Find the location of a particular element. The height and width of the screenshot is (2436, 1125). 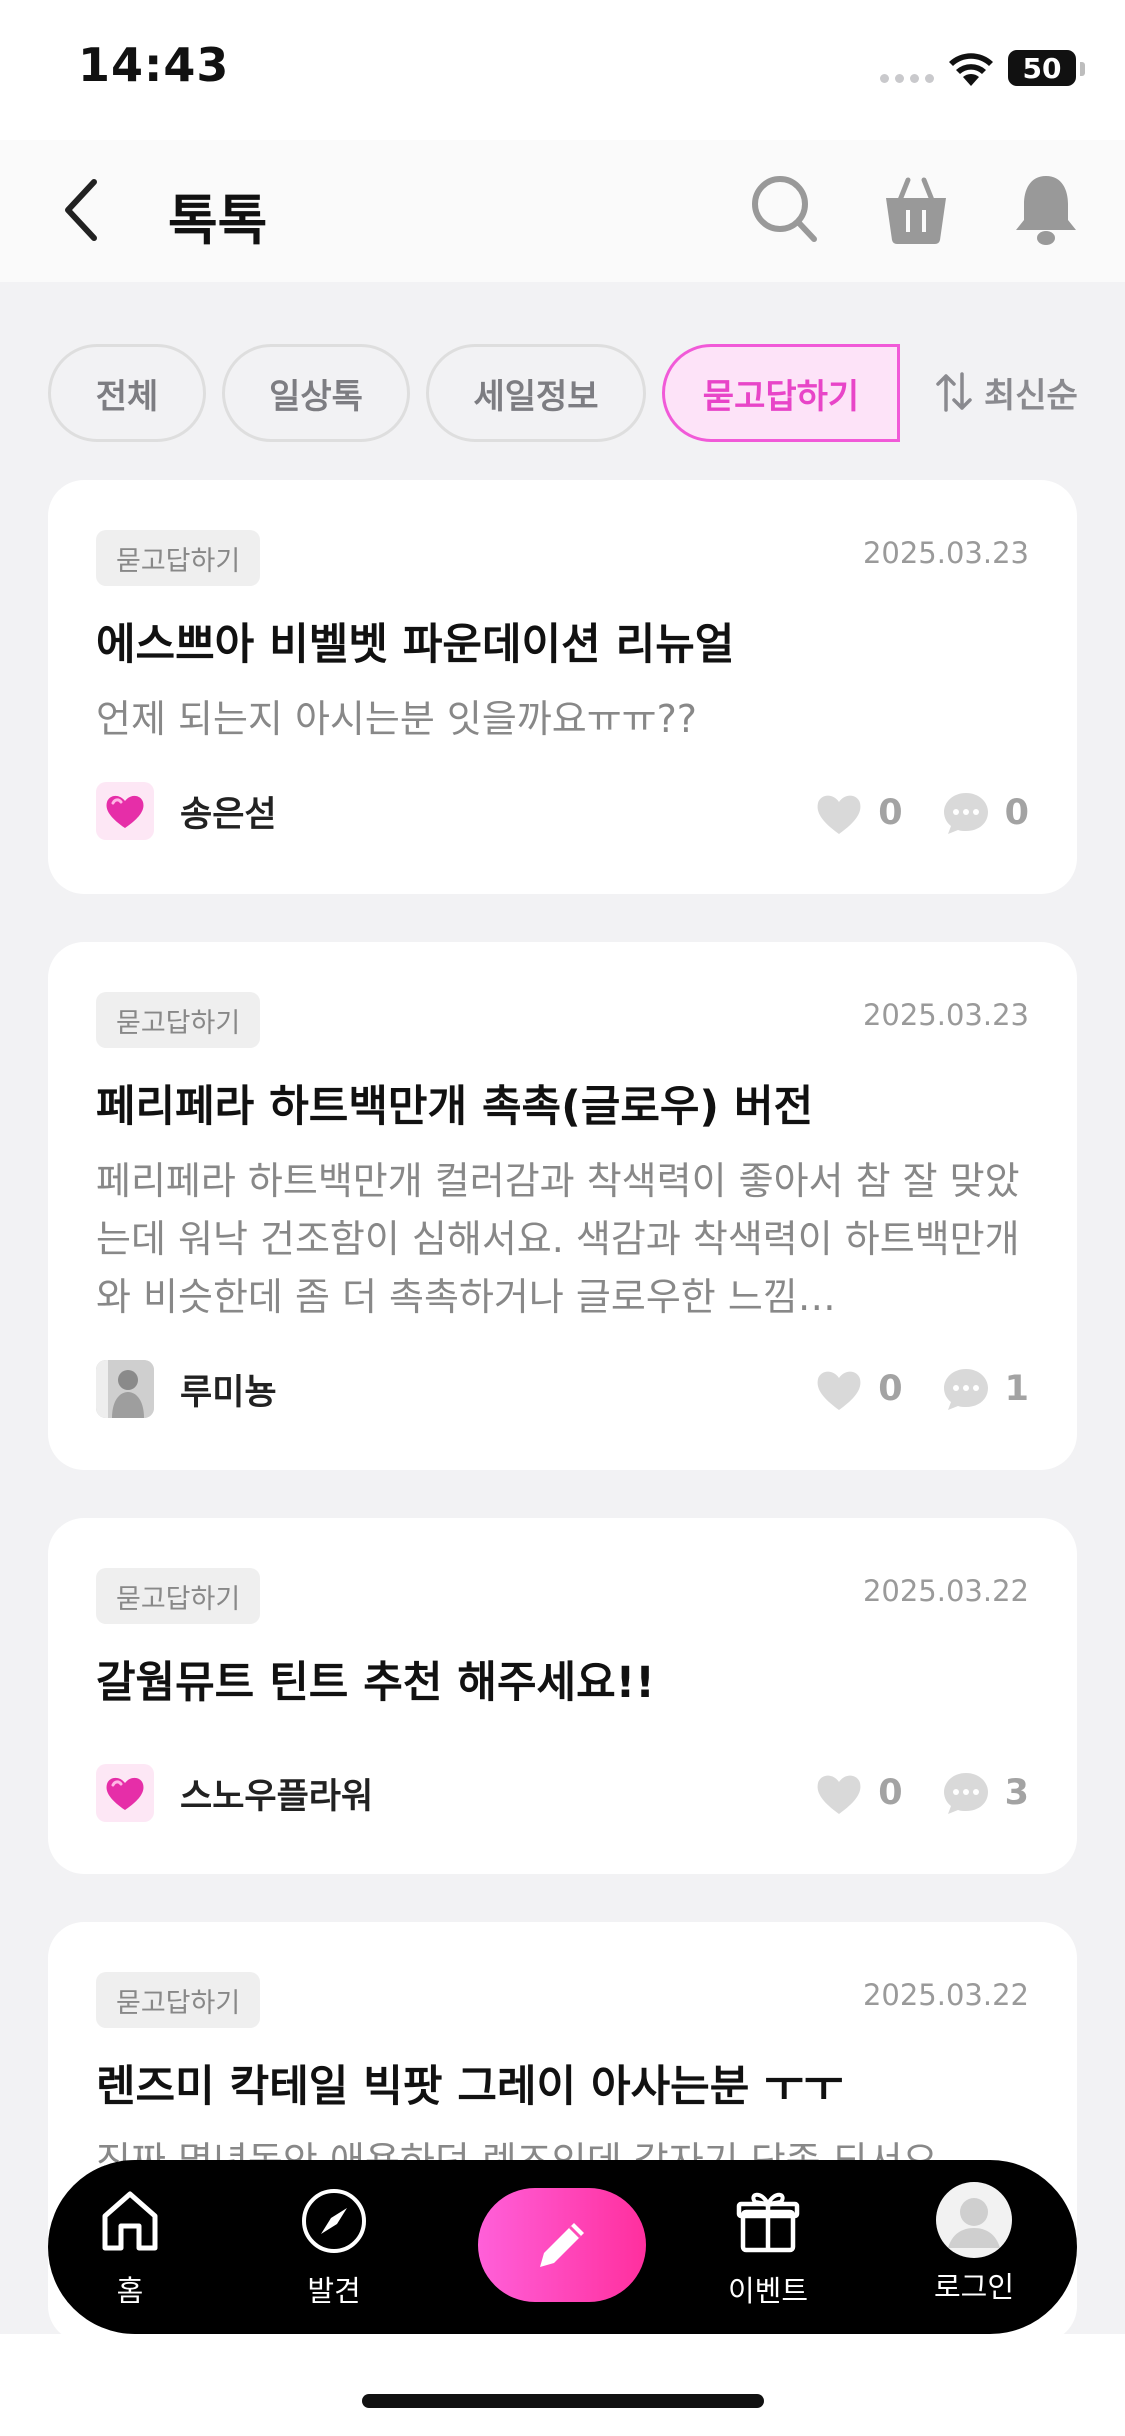

comment-count: 3 is located at coordinates (1016, 1793).